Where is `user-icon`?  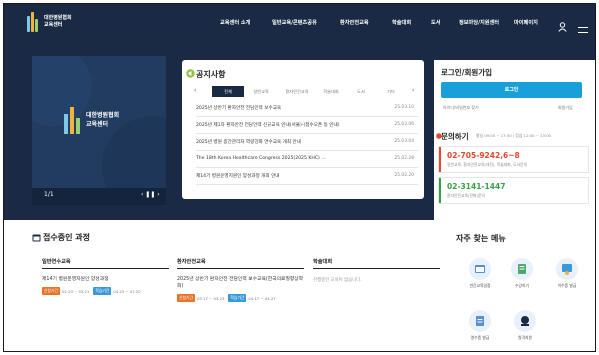 user-icon is located at coordinates (562, 26).